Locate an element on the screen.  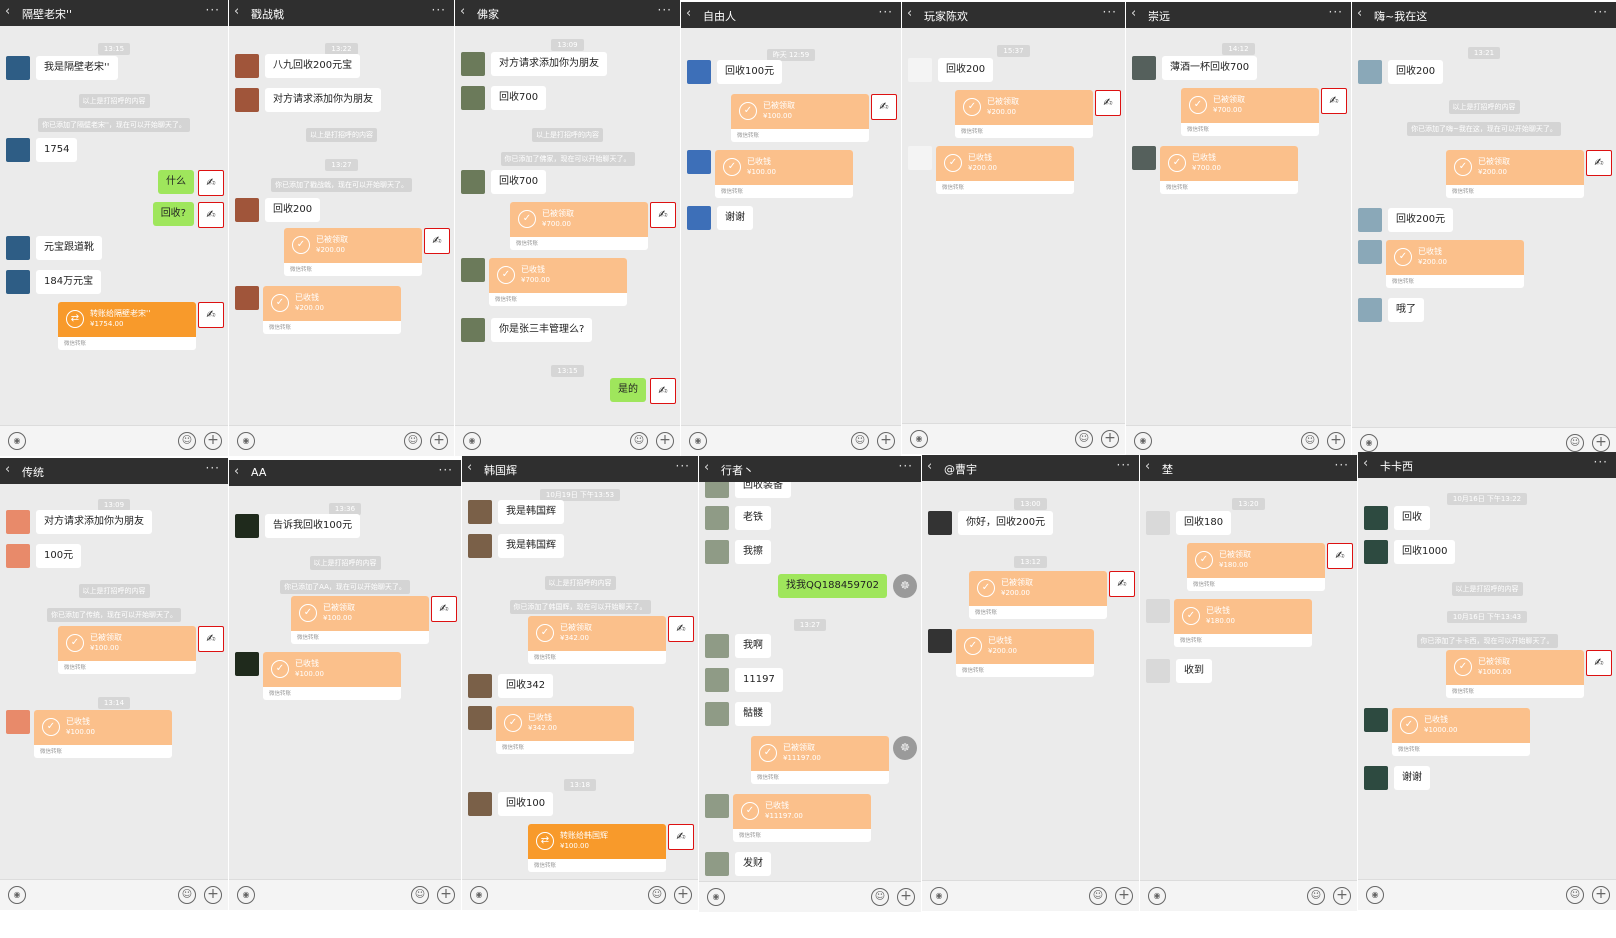
accepted-transfer-card: ✓ 已收钱 ¥100.00 微信转账 is located at coordinates (784, 174).